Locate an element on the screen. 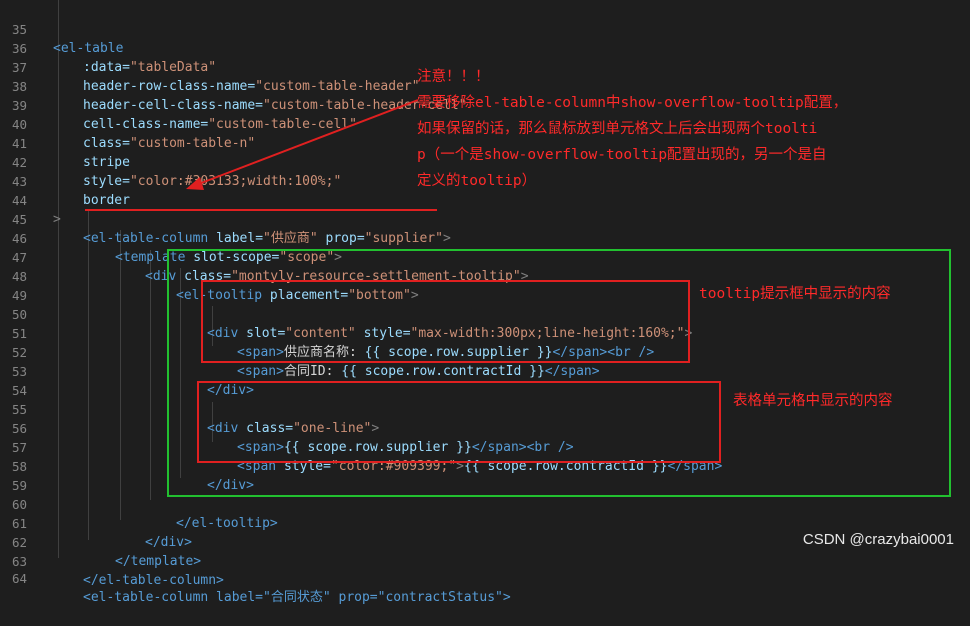  tag-name: </el-table-column> is located at coordinates (153, 580).